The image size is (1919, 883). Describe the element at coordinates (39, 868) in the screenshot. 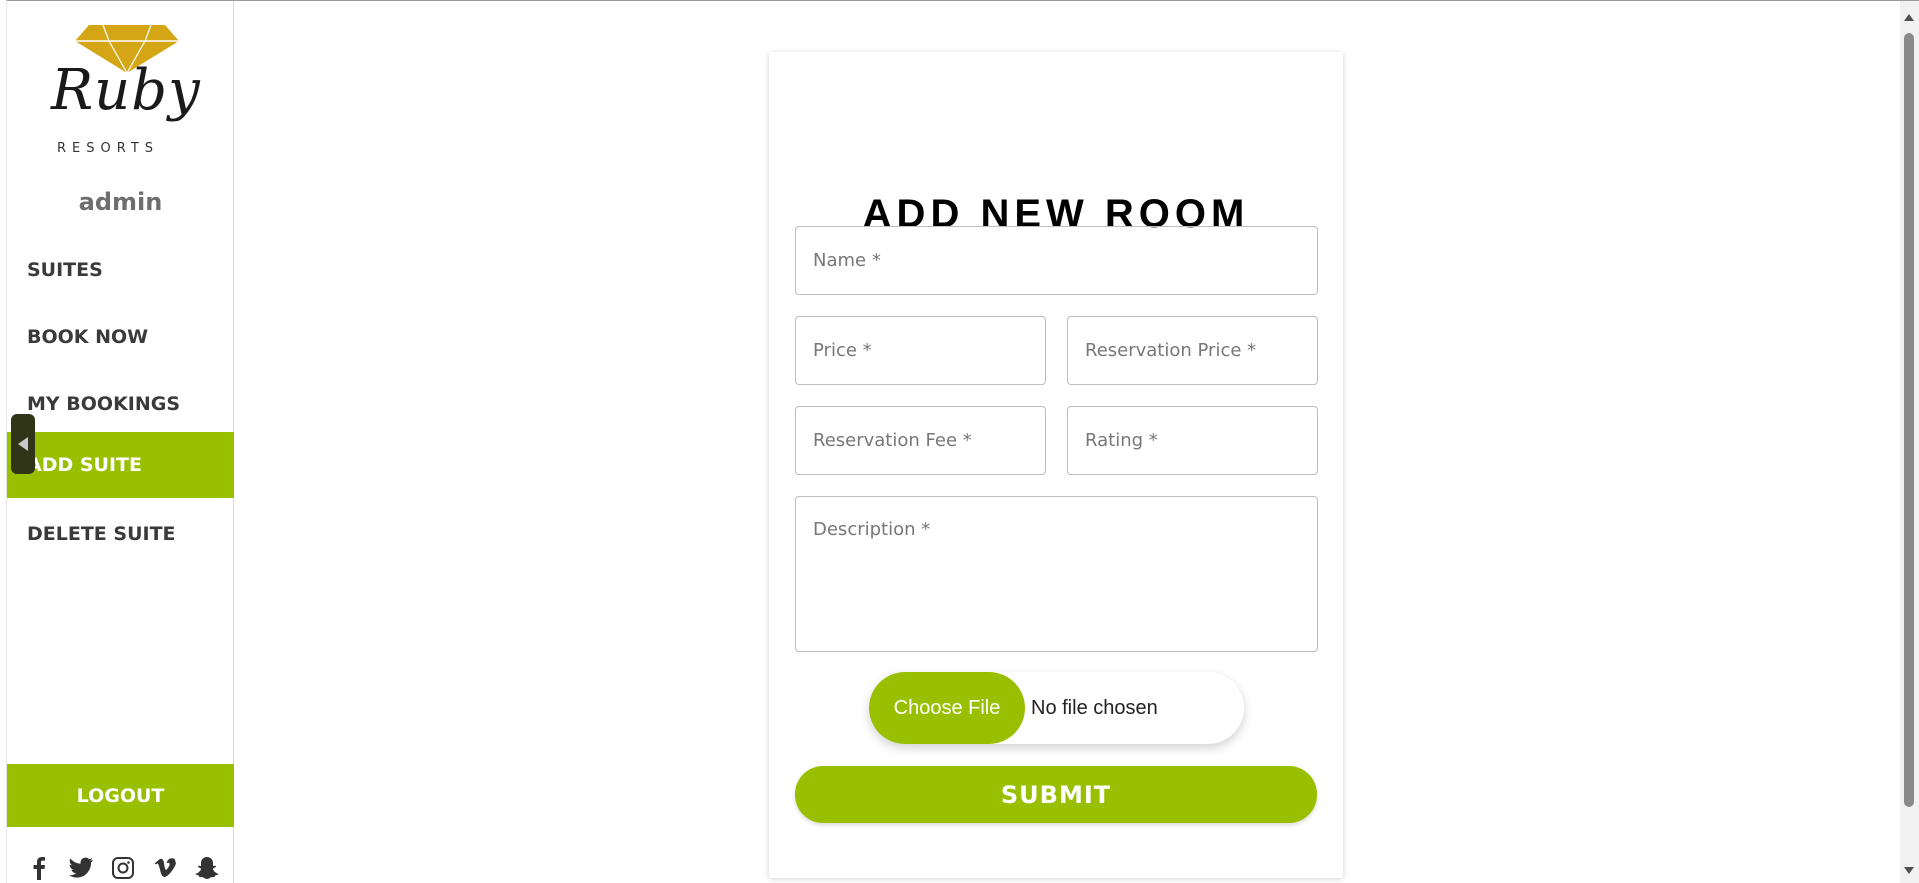

I see `facebook-icon` at that location.